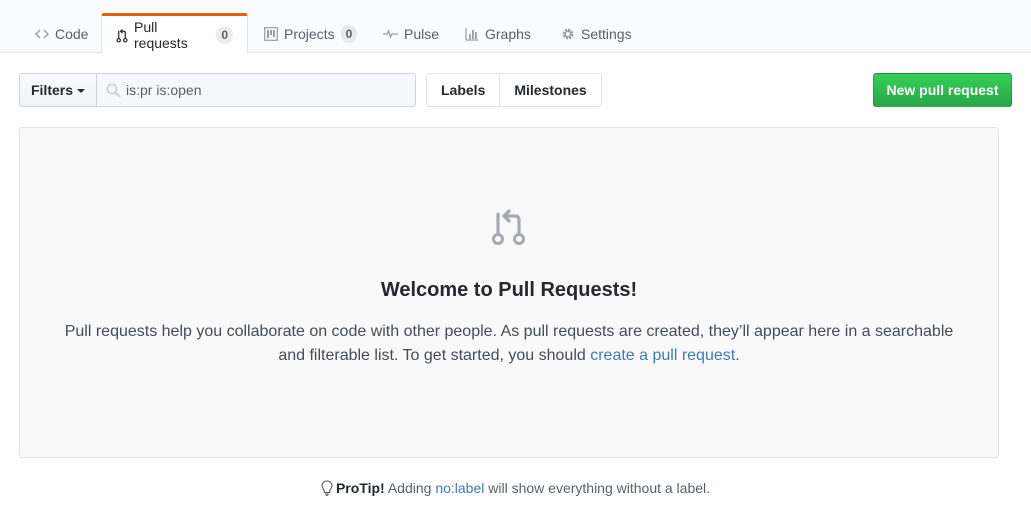 The image size is (1031, 517). Describe the element at coordinates (597, 488) in the screenshot. I see `protip-after: will show everything without a label.` at that location.